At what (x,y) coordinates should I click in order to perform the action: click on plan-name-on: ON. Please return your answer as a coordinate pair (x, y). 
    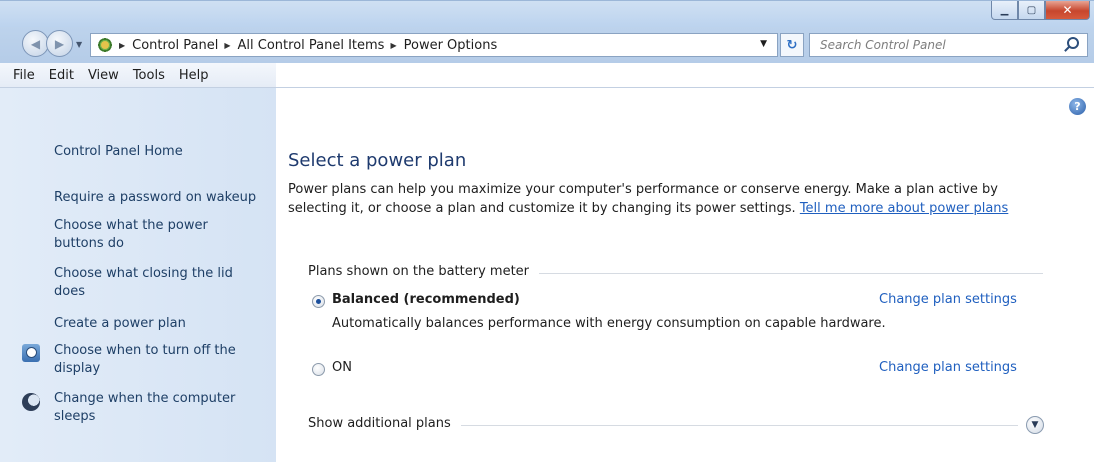
    Looking at the image, I should click on (342, 367).